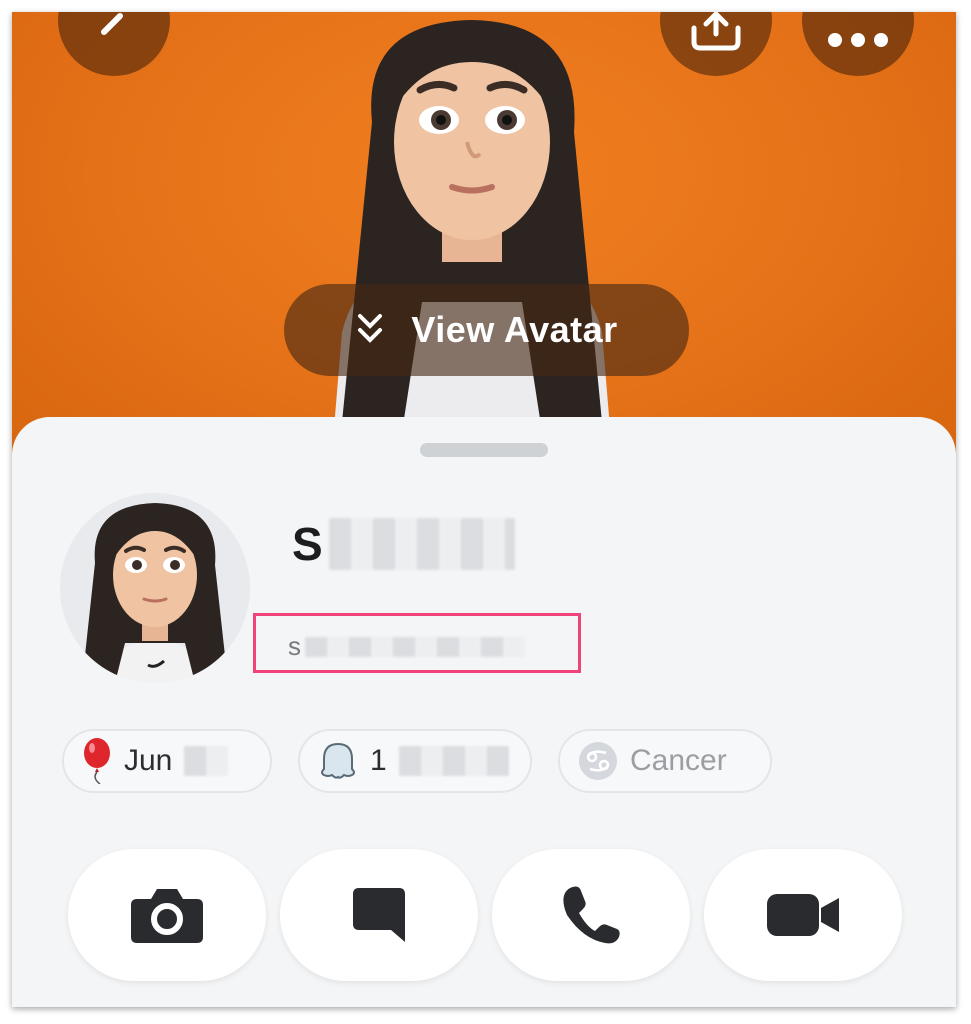 Image resolution: width=971 pixels, height=1024 pixels. I want to click on birthday-label: Jun, so click(148, 760).